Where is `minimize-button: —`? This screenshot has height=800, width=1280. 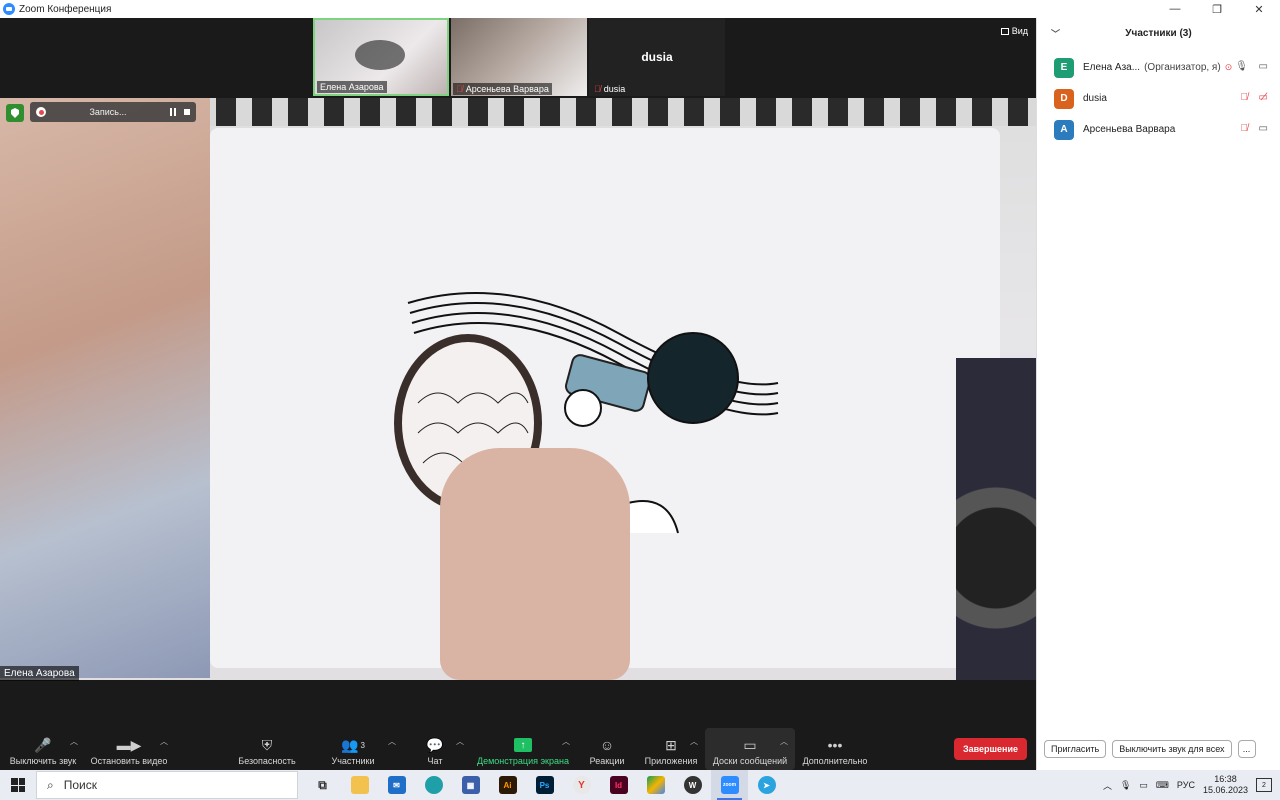 minimize-button: — is located at coordinates (1175, 9).